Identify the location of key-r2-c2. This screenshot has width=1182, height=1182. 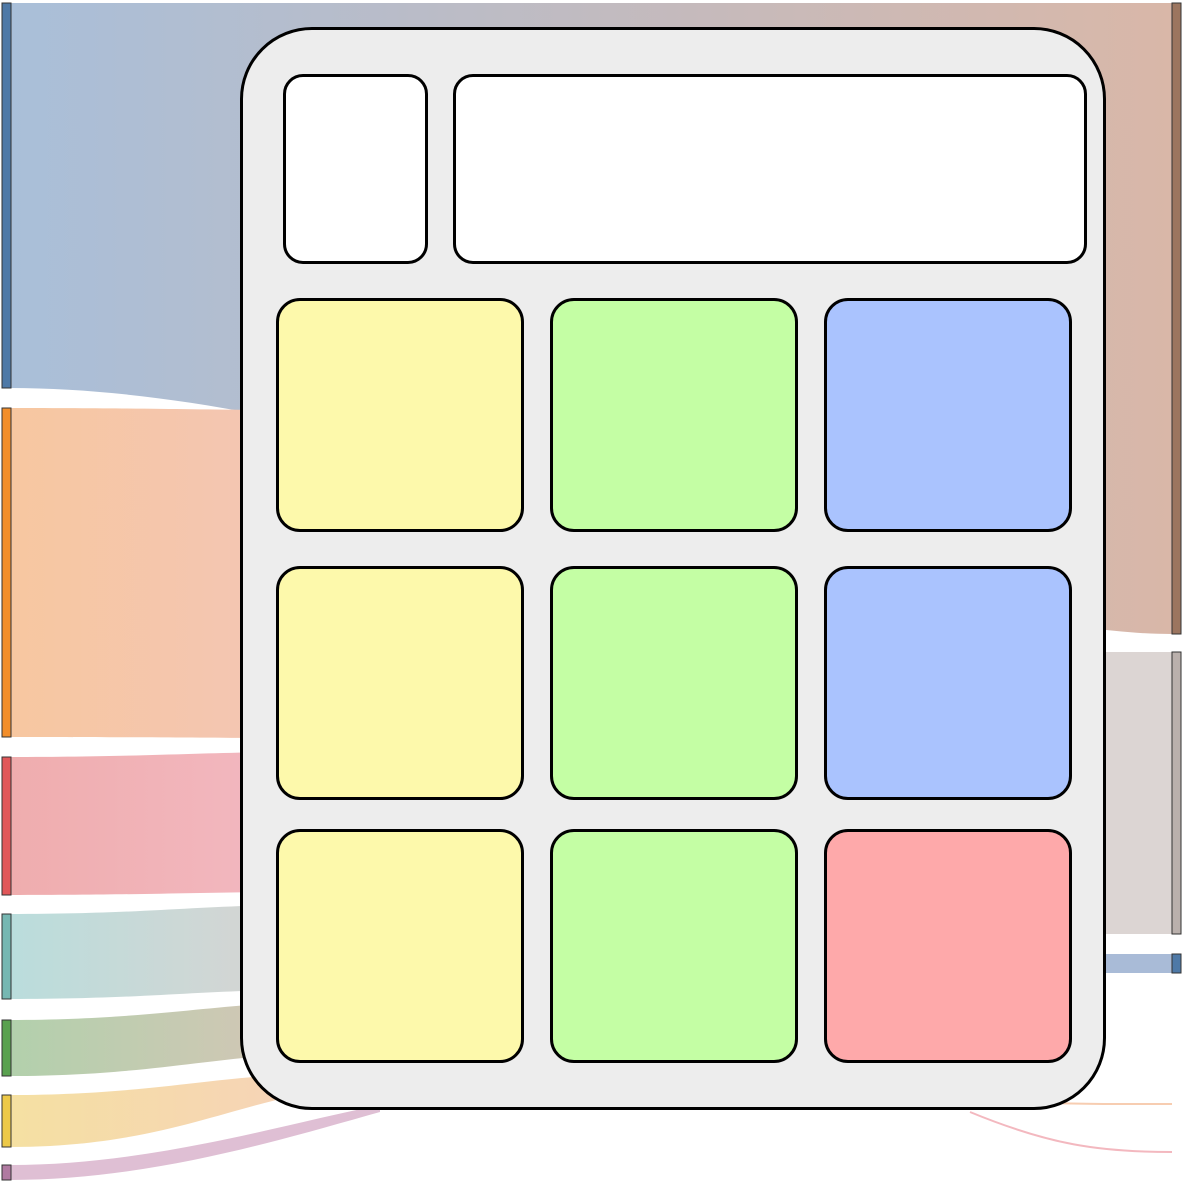
(674, 683).